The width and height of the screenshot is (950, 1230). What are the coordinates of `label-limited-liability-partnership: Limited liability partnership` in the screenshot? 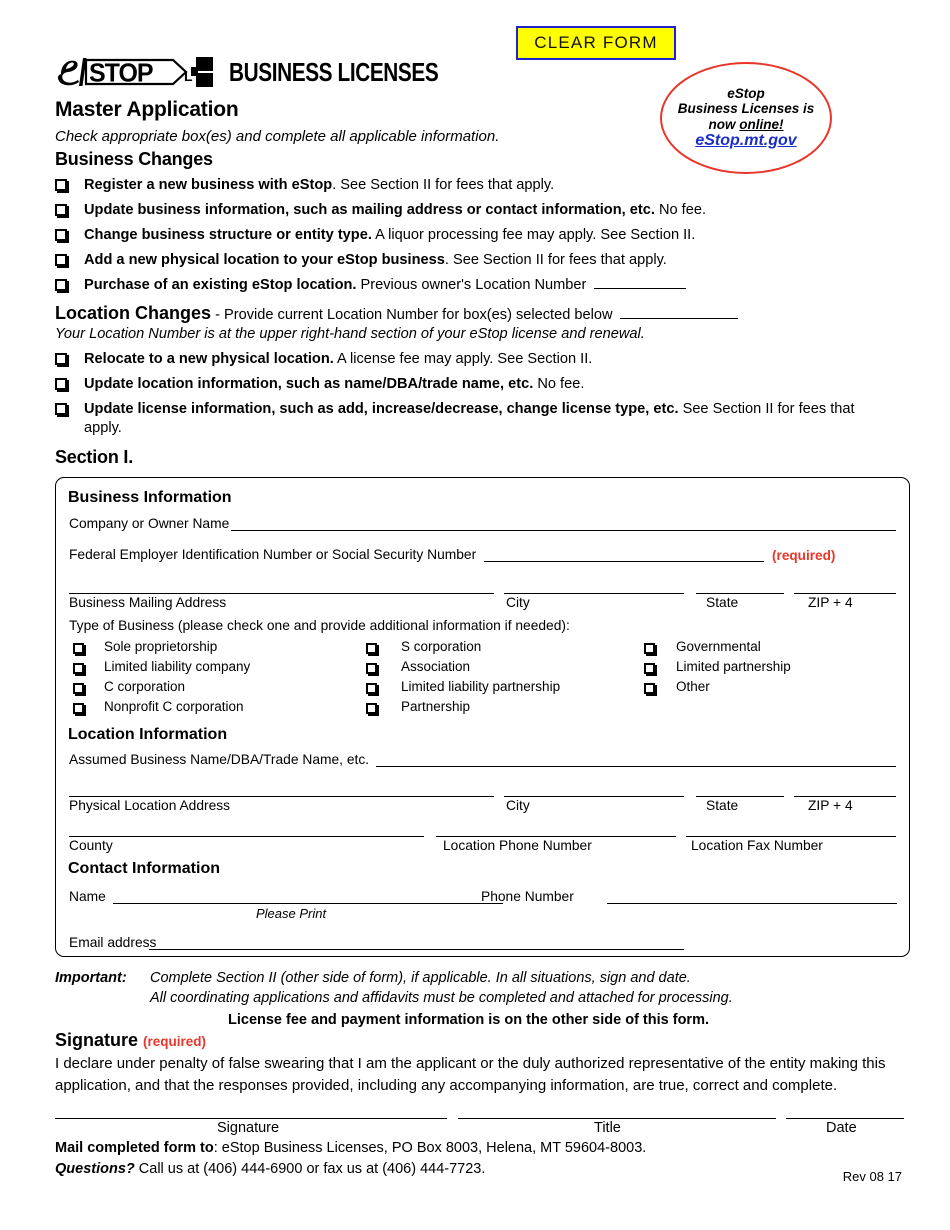 It's located at (481, 686).